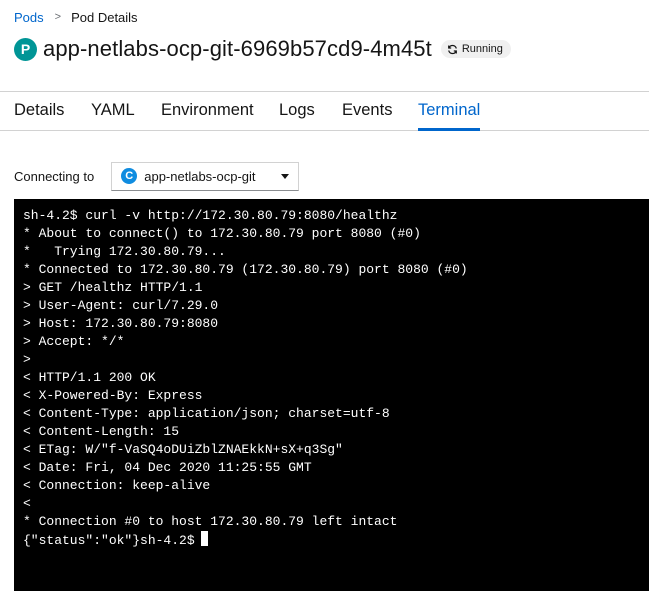  What do you see at coordinates (89, 377) in the screenshot?
I see `terminal-line: < HTTP/1.1 200 OK` at bounding box center [89, 377].